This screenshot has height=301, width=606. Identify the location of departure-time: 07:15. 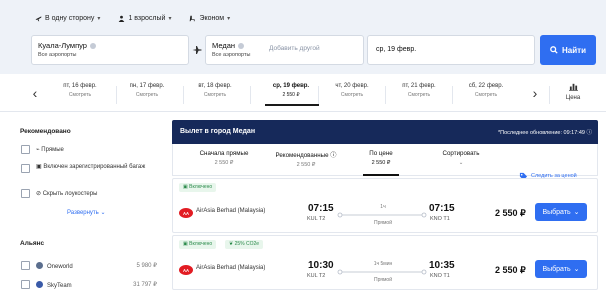
(321, 208).